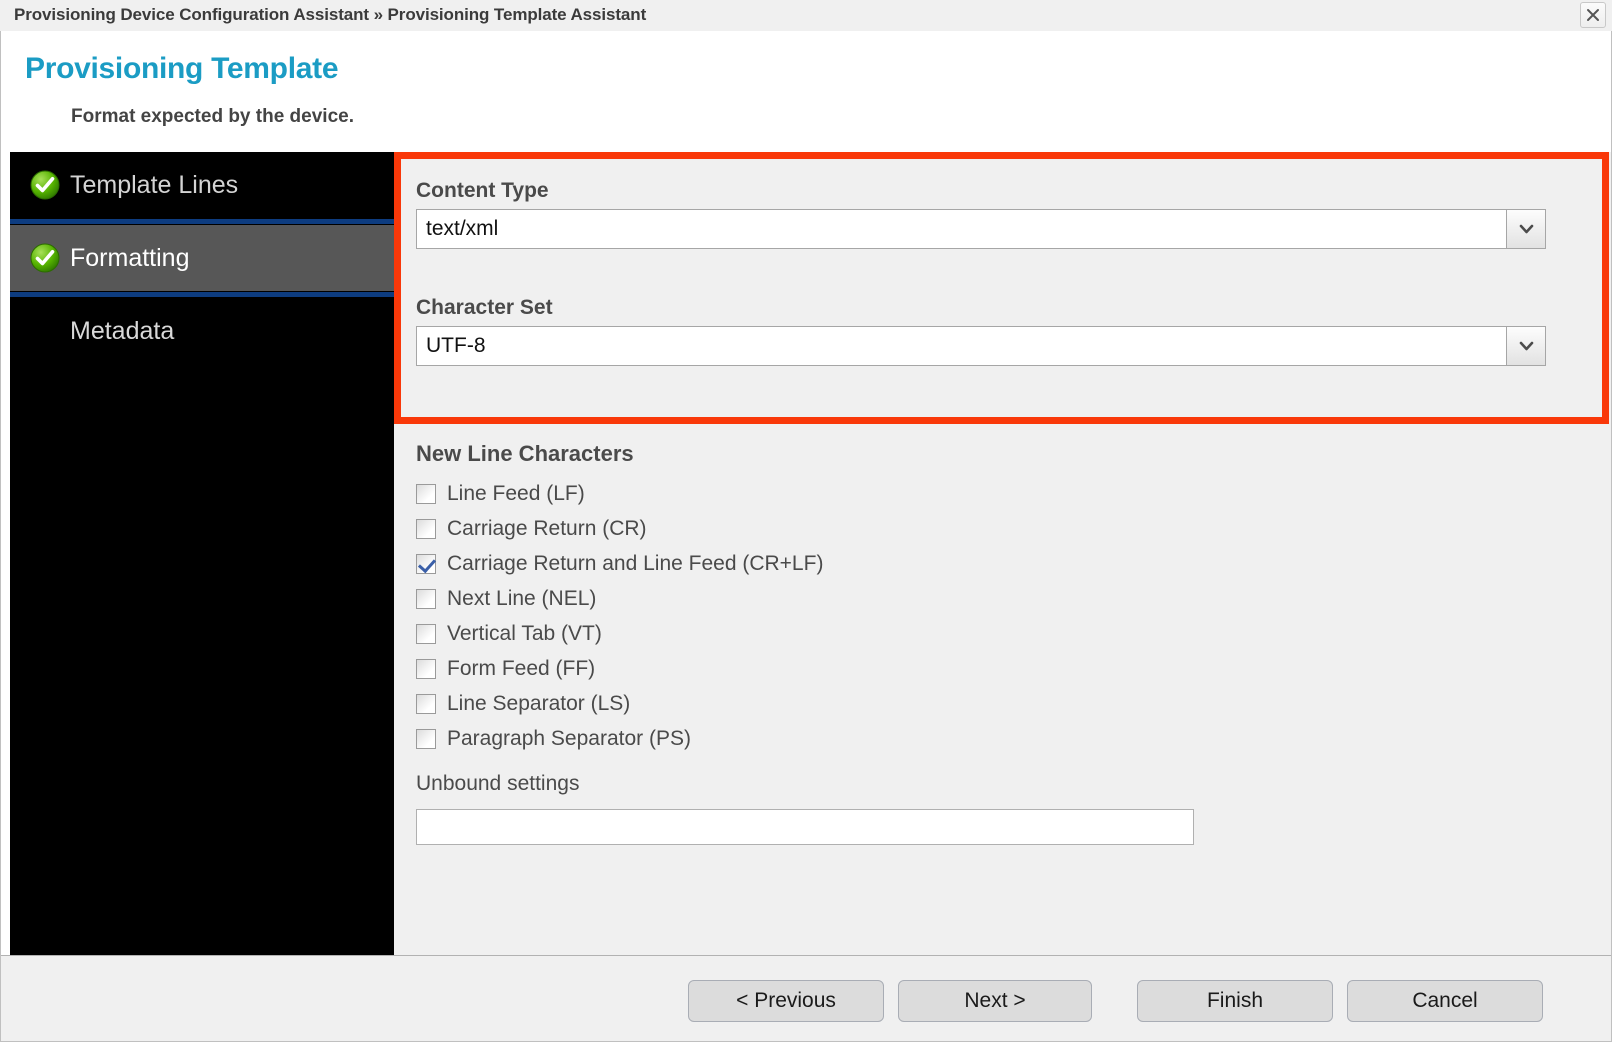 The width and height of the screenshot is (1612, 1042). What do you see at coordinates (805, 827) in the screenshot?
I see `unbound-settings-input` at bounding box center [805, 827].